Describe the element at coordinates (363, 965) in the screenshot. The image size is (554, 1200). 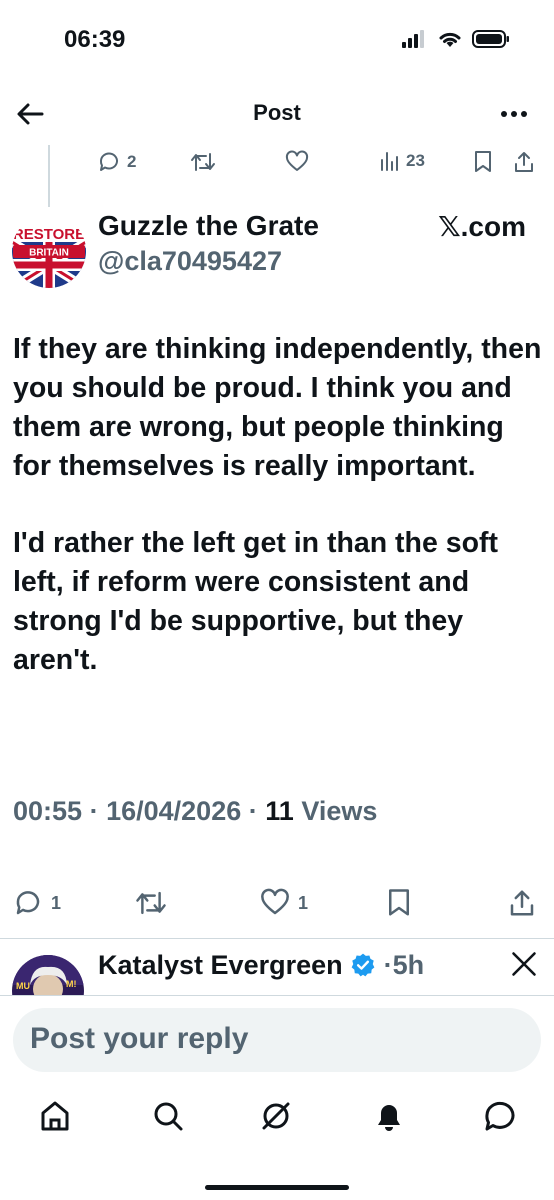
I see `verified-badge-icon` at that location.